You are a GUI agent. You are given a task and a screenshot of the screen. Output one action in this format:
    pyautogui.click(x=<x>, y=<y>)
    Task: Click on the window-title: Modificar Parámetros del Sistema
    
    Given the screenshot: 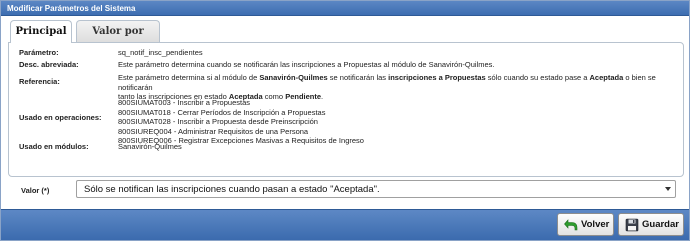 What is the action you would take?
    pyautogui.click(x=71, y=8)
    